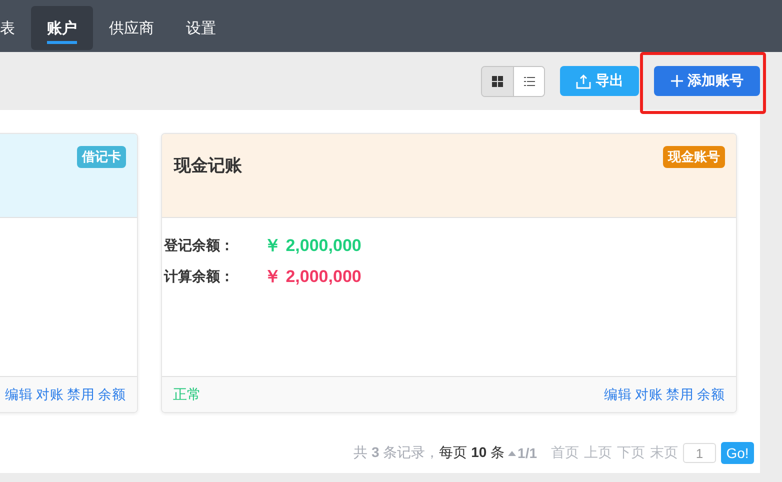 Image resolution: width=782 pixels, height=482 pixels. I want to click on list-view-button, so click(528, 81).